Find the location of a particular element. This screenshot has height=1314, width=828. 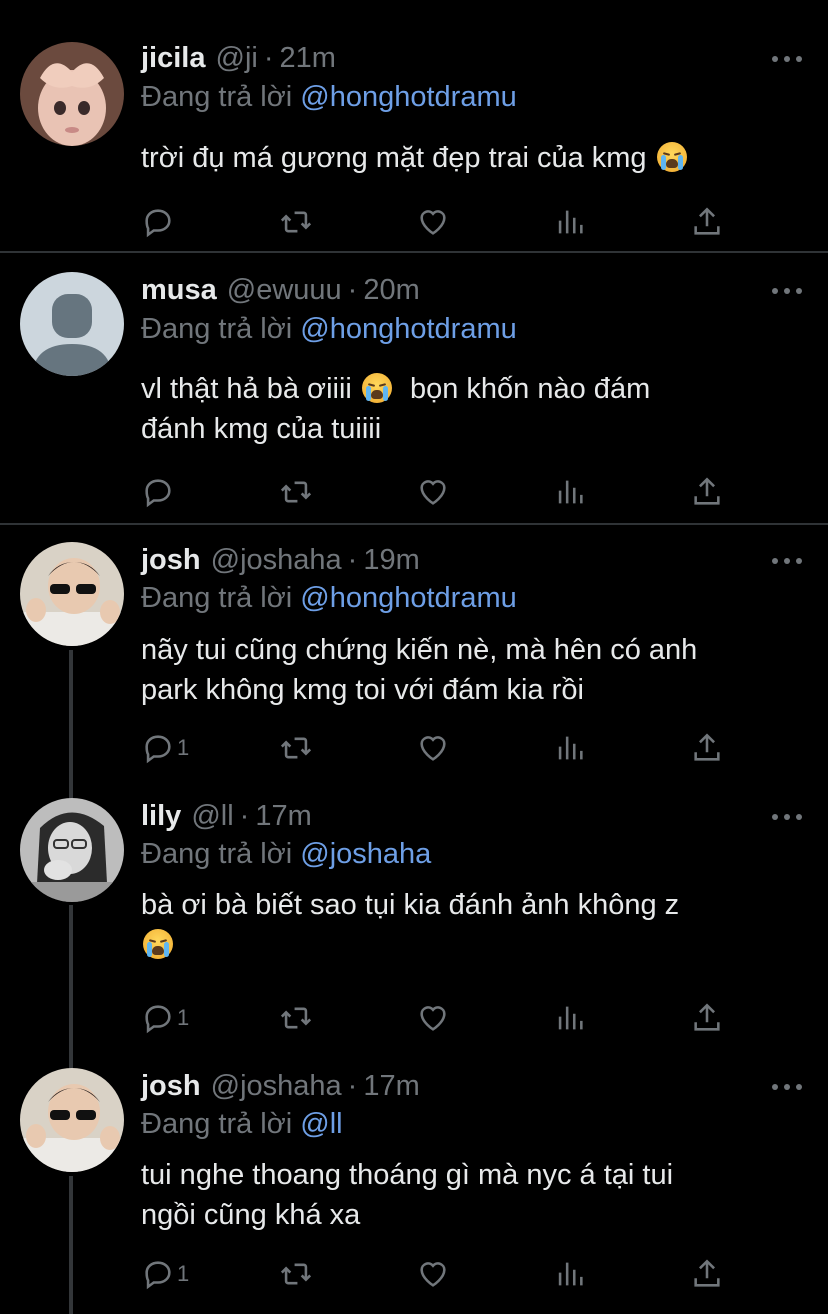

username: @ll is located at coordinates (212, 816).